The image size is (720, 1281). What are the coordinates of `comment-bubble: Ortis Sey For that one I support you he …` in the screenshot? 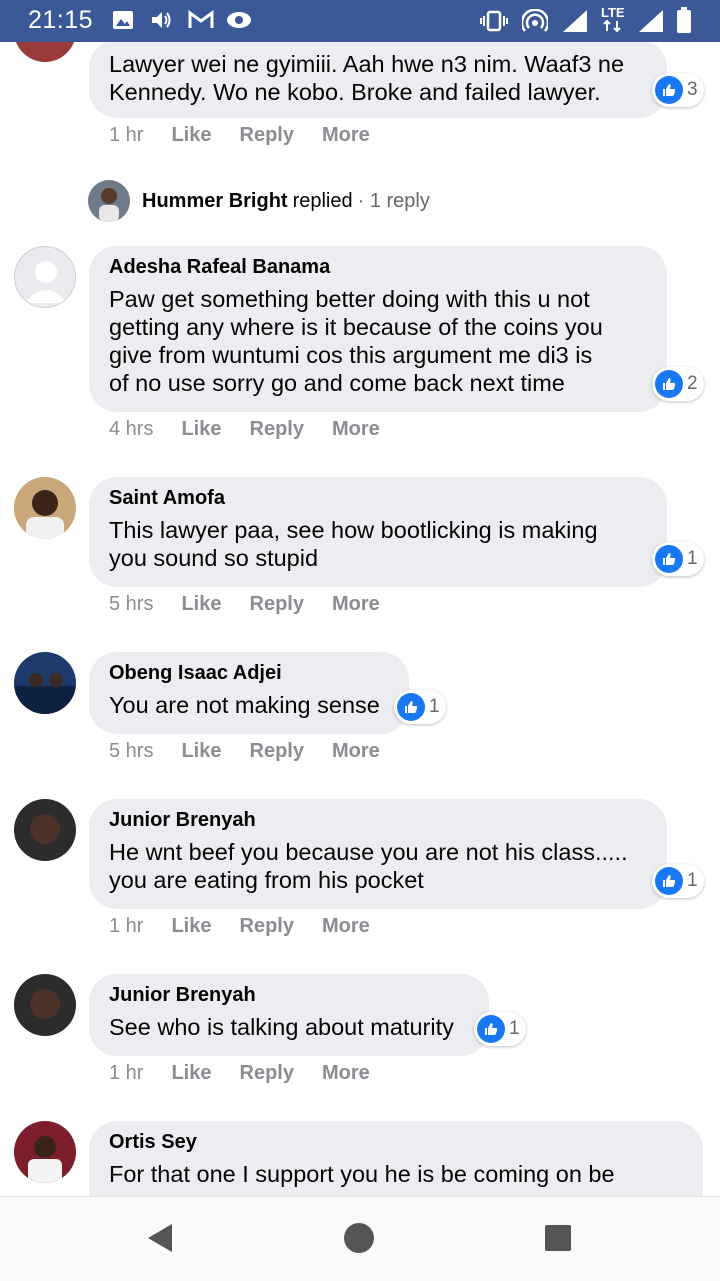 It's located at (396, 1158).